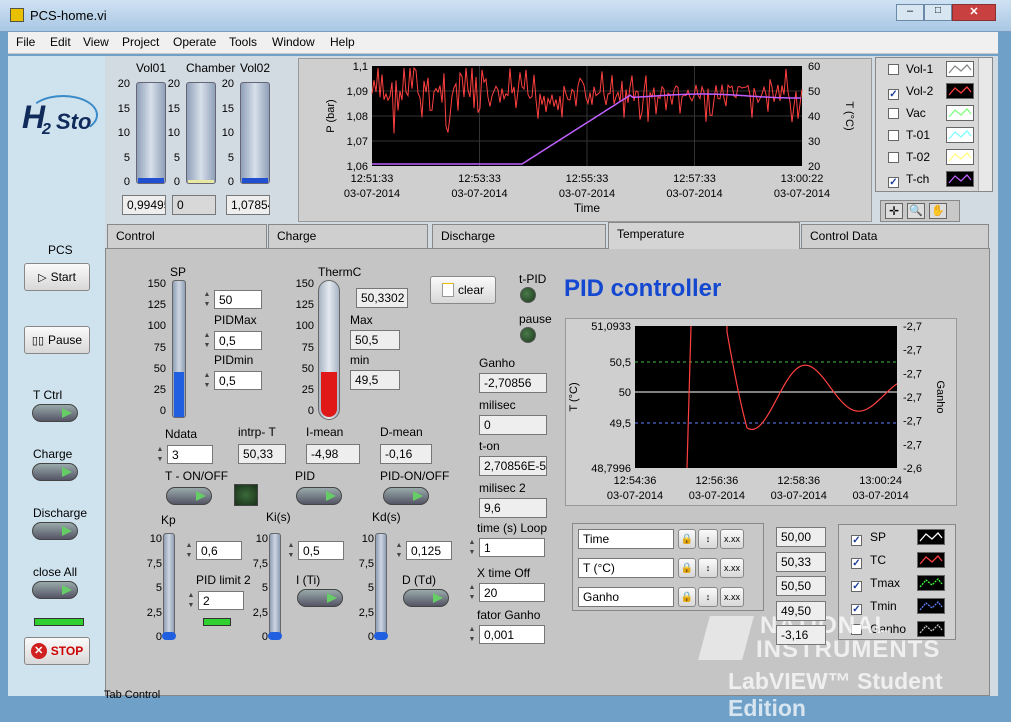 This screenshot has height=722, width=1011. I want to click on axis-name-1: T (°C), so click(626, 568).